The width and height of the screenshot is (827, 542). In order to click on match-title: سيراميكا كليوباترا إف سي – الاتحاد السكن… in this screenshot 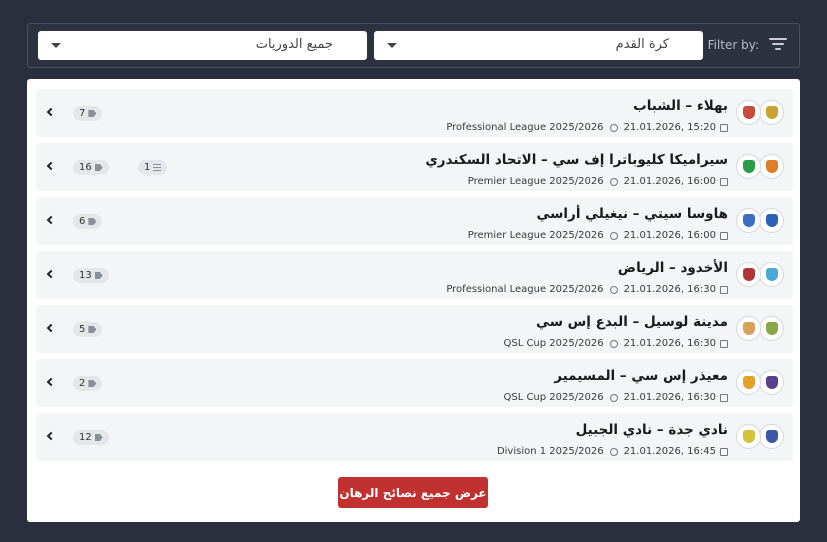, I will do `click(576, 160)`.